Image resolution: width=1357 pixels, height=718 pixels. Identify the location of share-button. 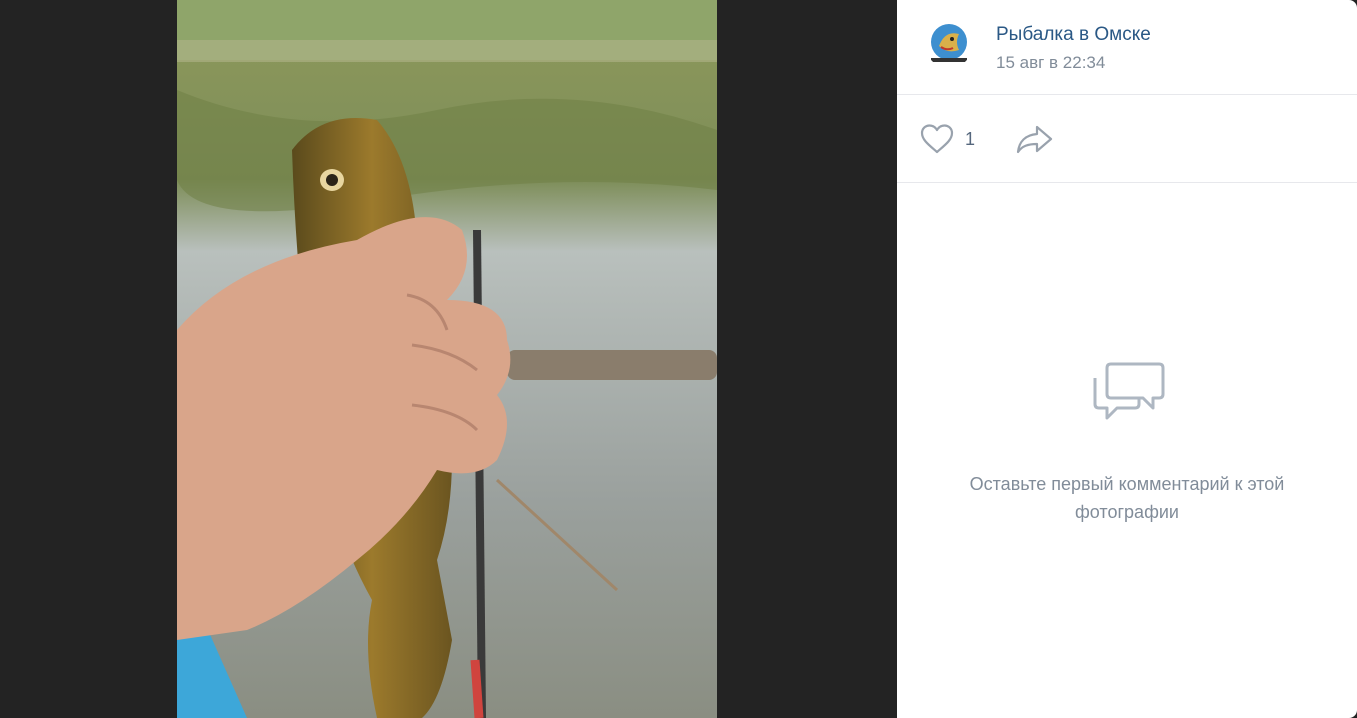
(1035, 139).